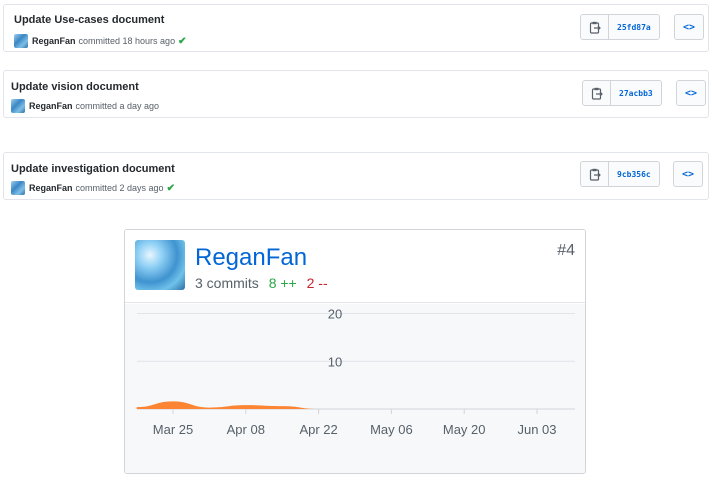  I want to click on sha-button-group: 9cb356c, so click(620, 174).